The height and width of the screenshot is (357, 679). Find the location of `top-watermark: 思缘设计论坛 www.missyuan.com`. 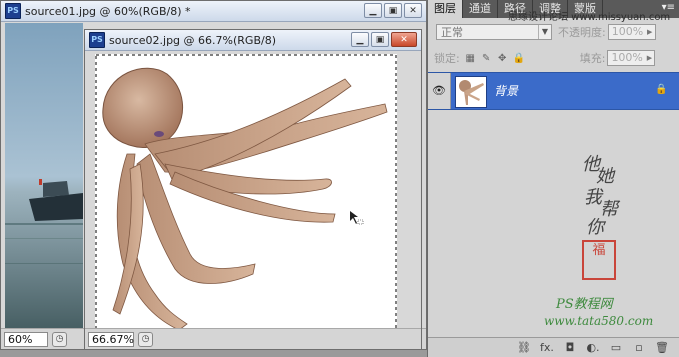

top-watermark: 思缘设计论坛 www.missyuan.com is located at coordinates (589, 17).